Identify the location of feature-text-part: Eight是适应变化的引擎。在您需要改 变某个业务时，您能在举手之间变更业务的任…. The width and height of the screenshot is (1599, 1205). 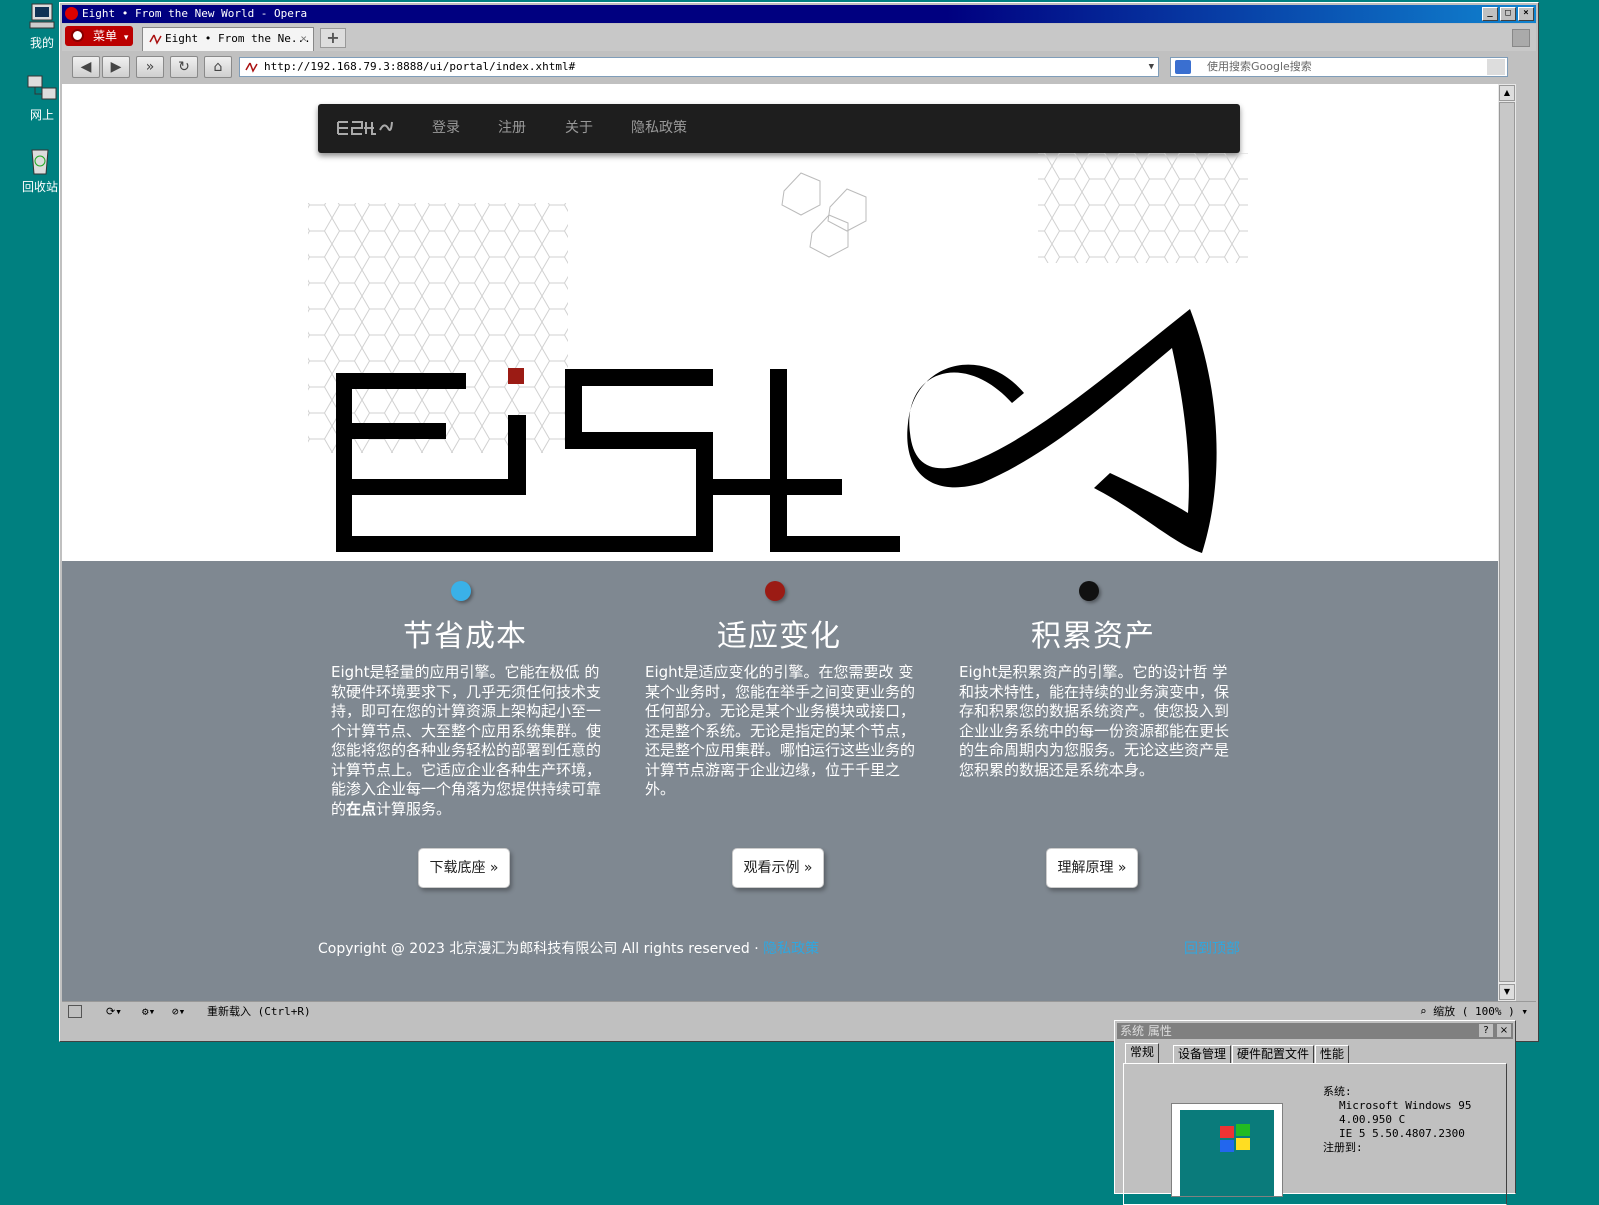
(780, 730).